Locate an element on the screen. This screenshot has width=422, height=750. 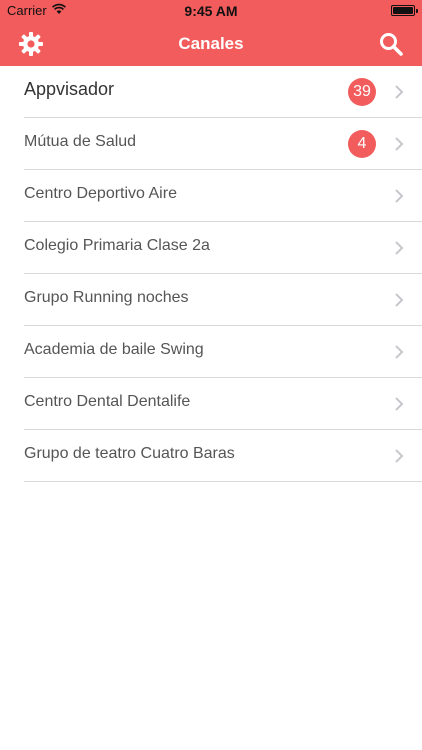
channel-row: Colegio Primaria Clase 2a is located at coordinates (223, 248).